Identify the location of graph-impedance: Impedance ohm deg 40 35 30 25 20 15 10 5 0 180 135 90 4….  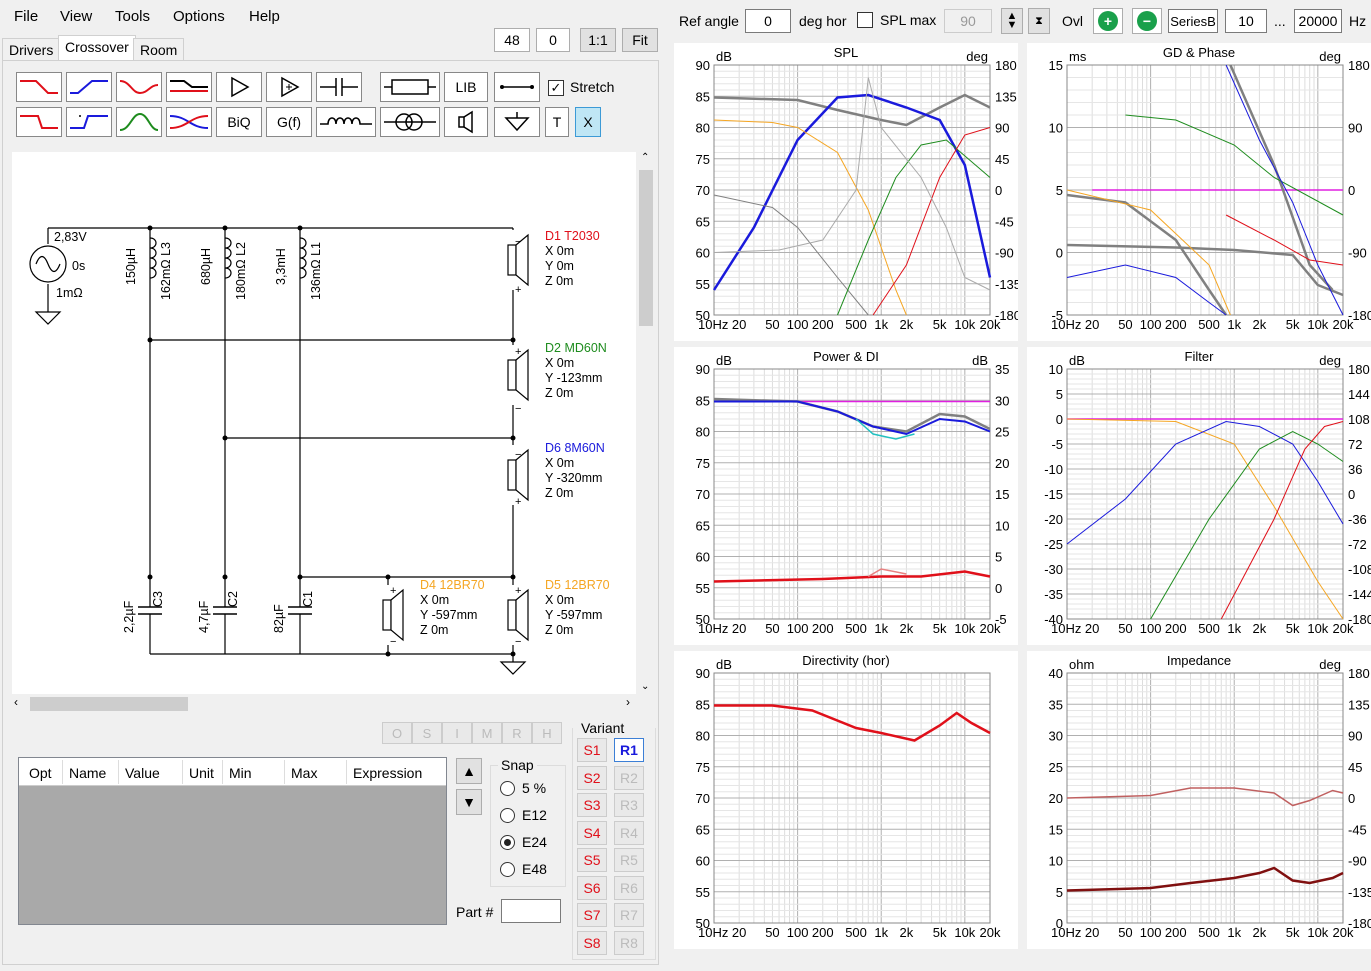
(1199, 800).